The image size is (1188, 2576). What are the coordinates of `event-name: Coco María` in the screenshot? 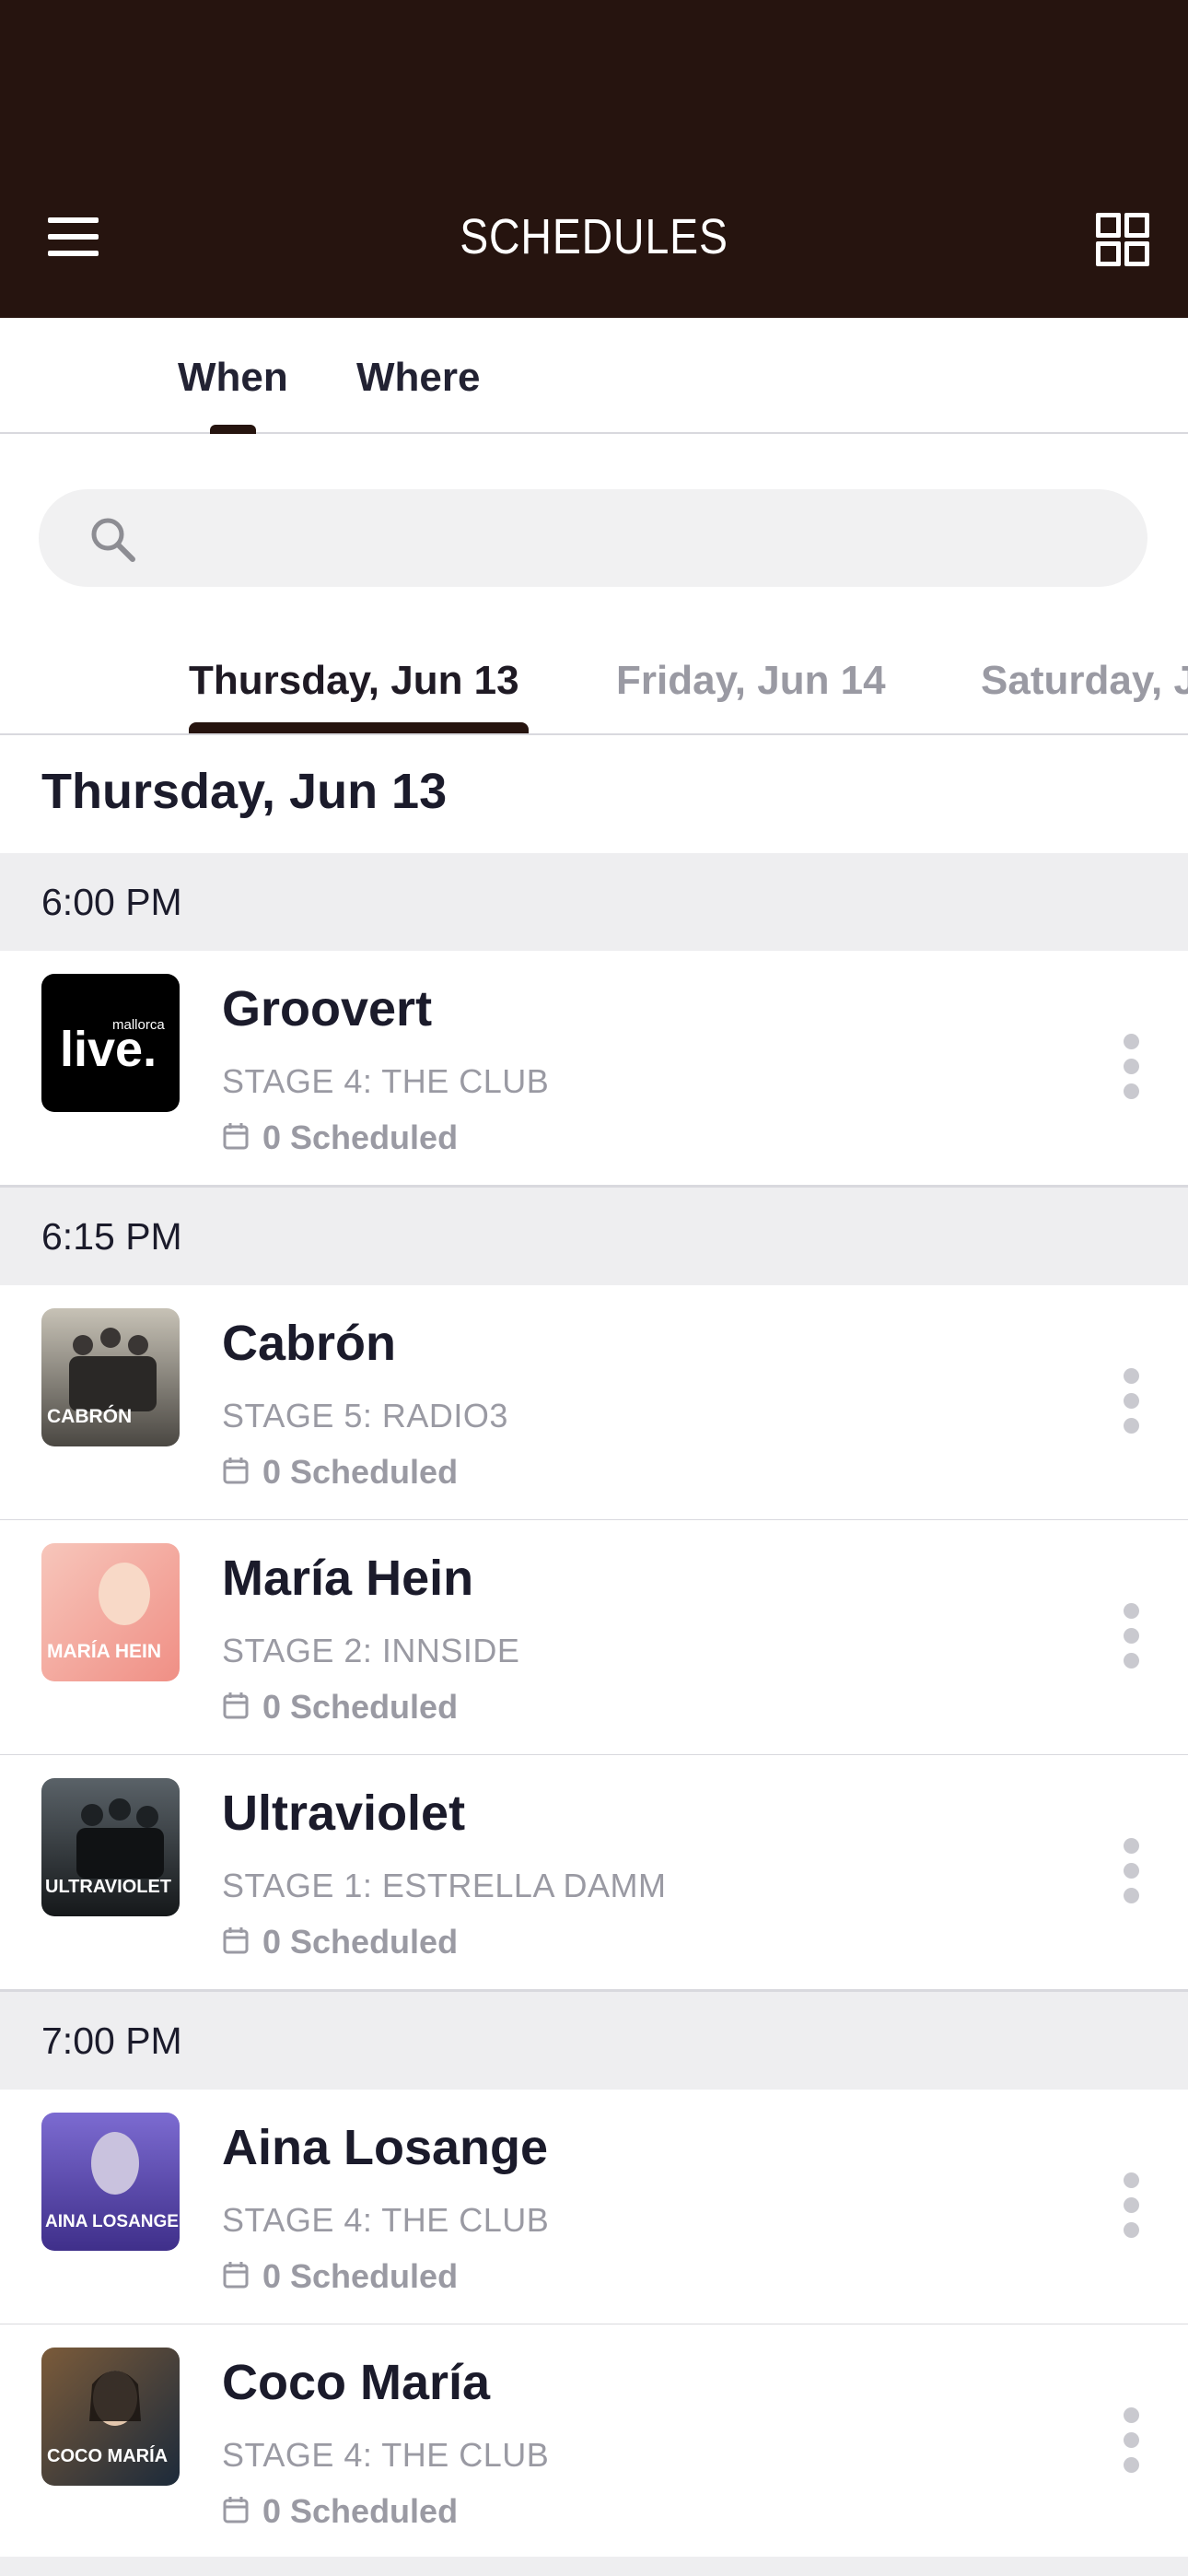 It's located at (356, 2382).